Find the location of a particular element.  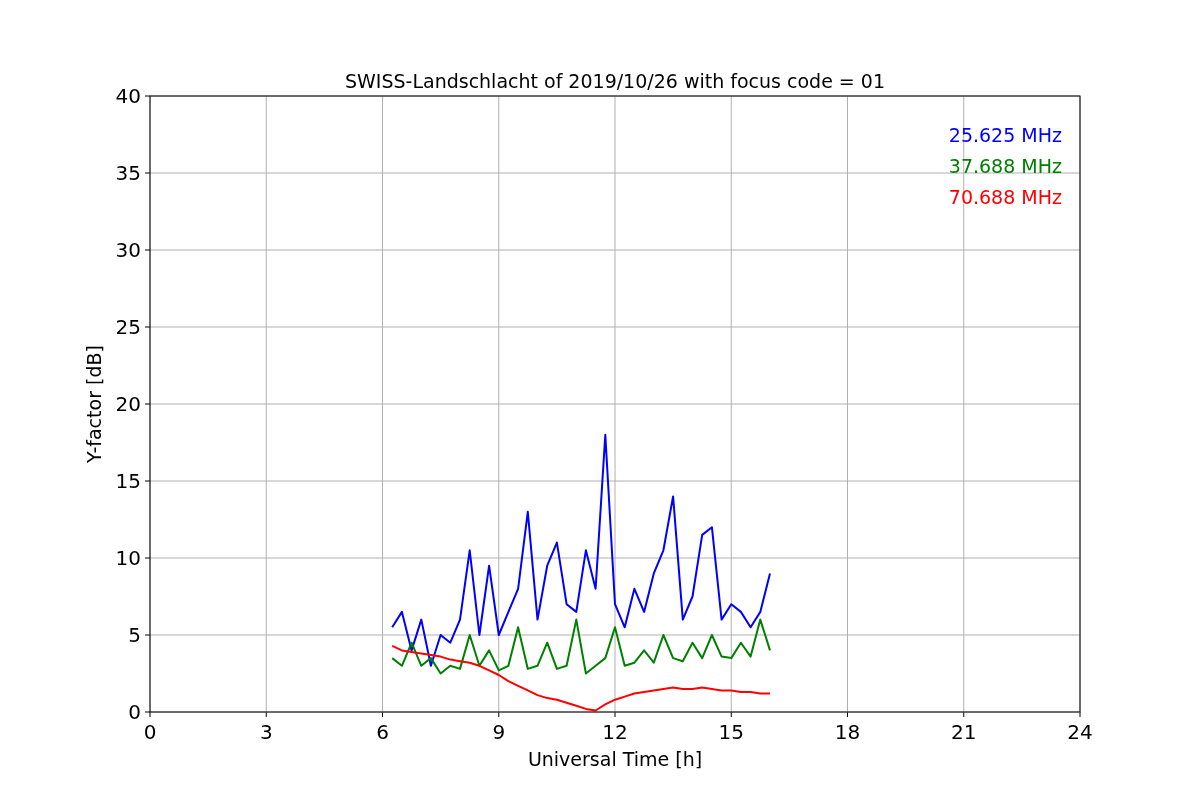

legend-label: 37.688 MHz is located at coordinates (1005, 166).